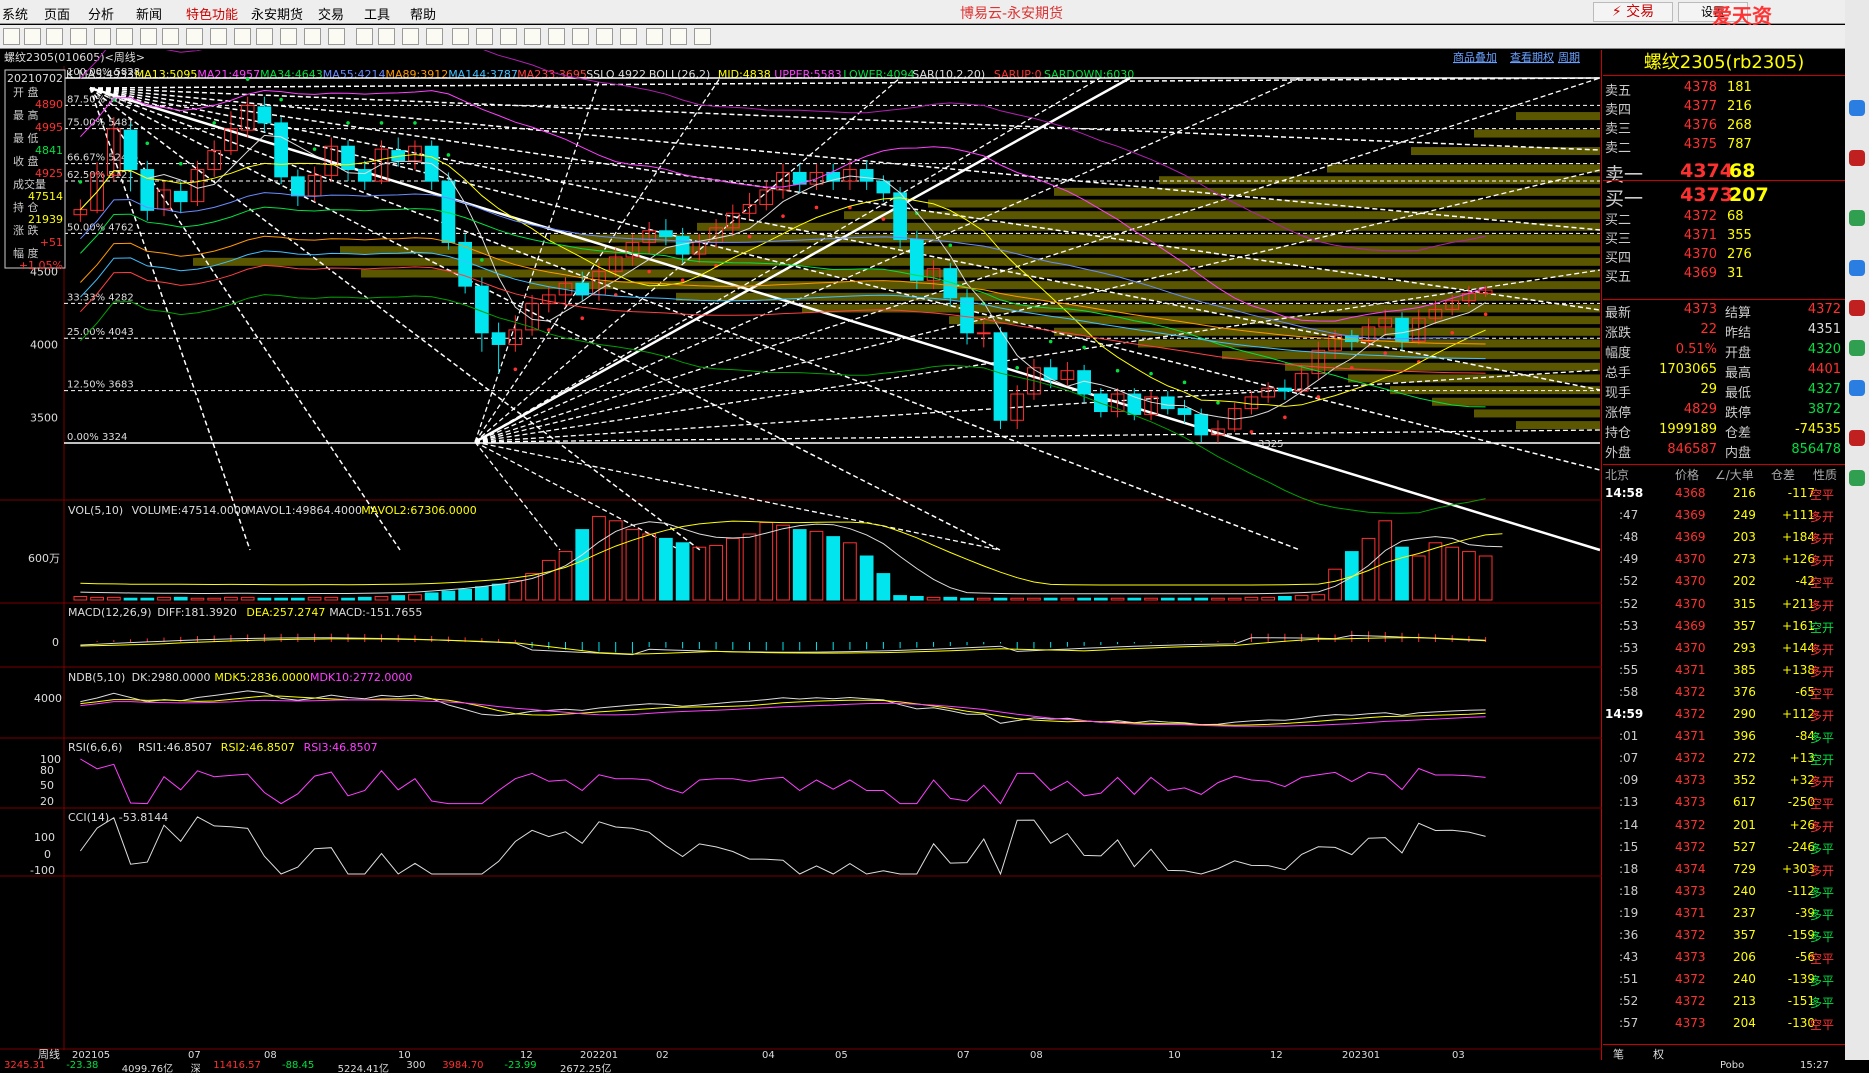  What do you see at coordinates (556, 36) in the screenshot?
I see `period-60-icon` at bounding box center [556, 36].